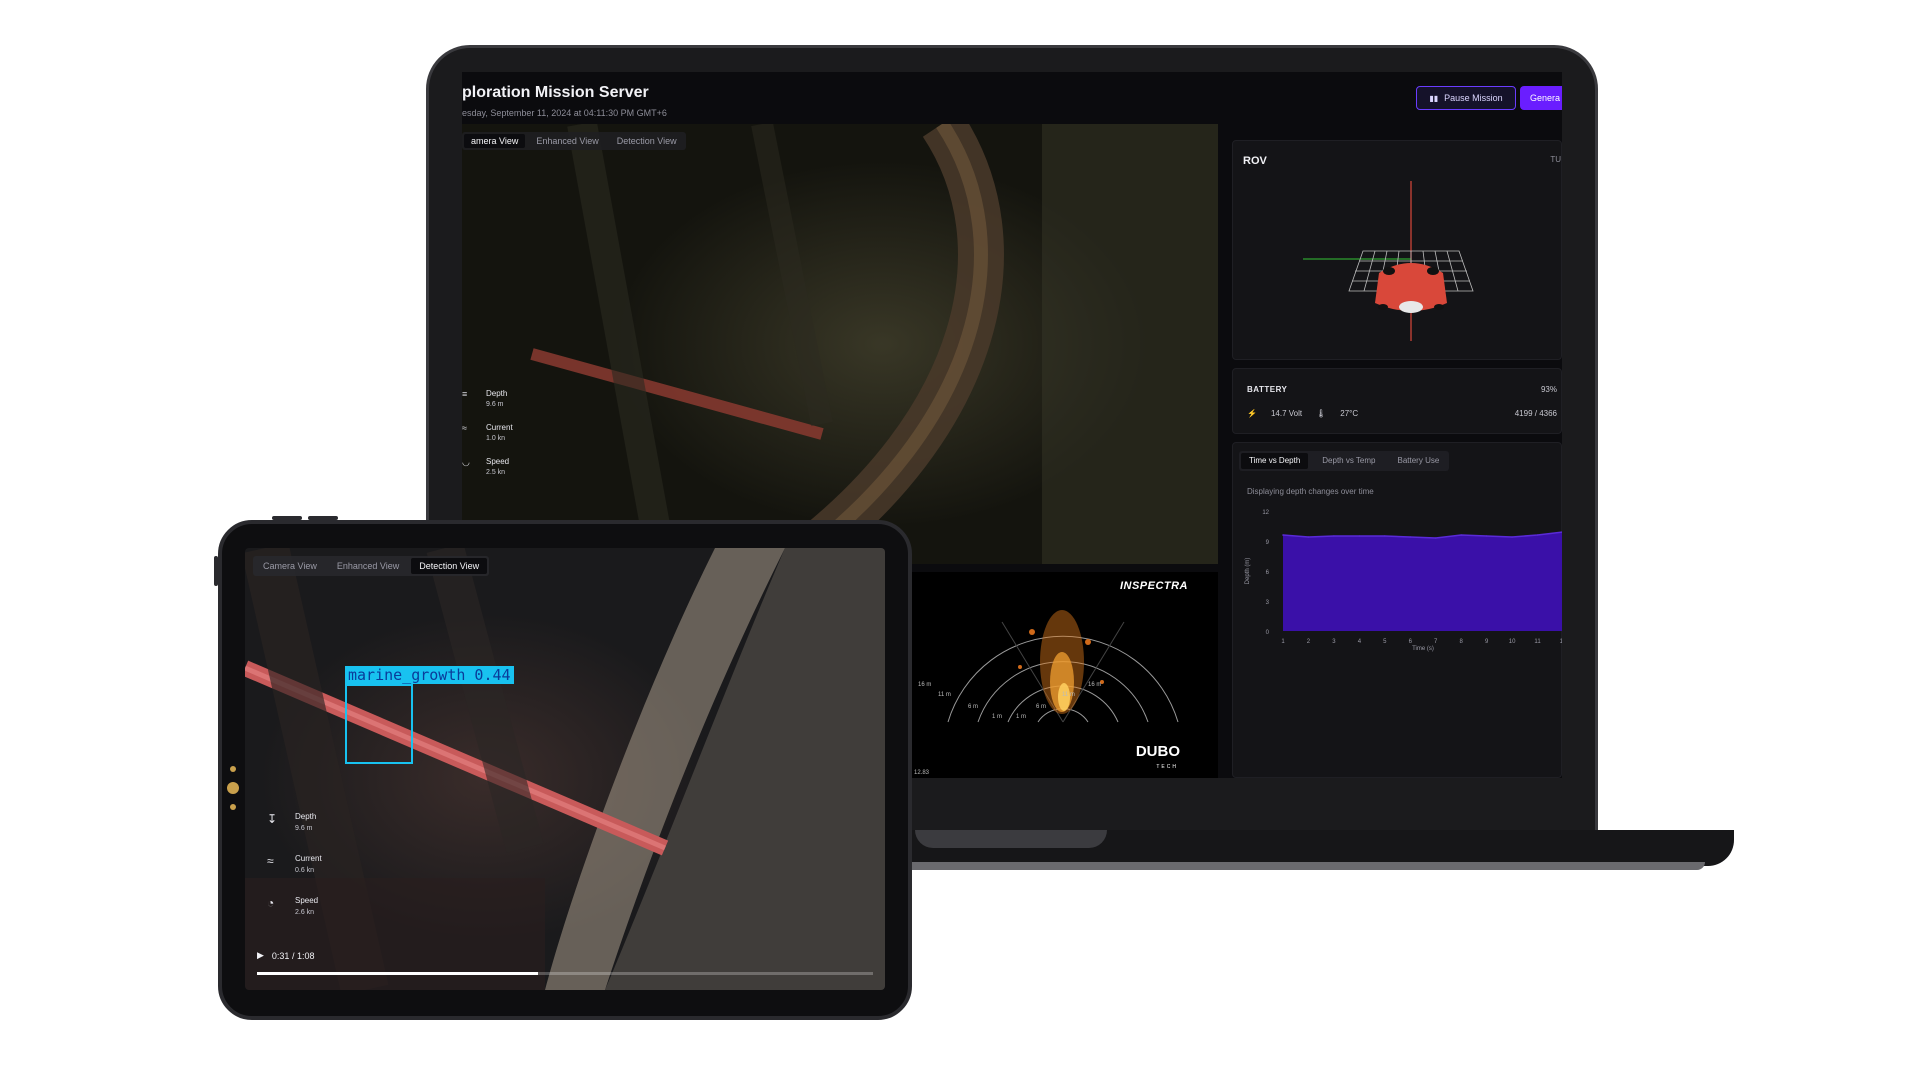 The height and width of the screenshot is (1080, 1920). What do you see at coordinates (555, 92) in the screenshot?
I see `page-title: ploration Mission Server` at bounding box center [555, 92].